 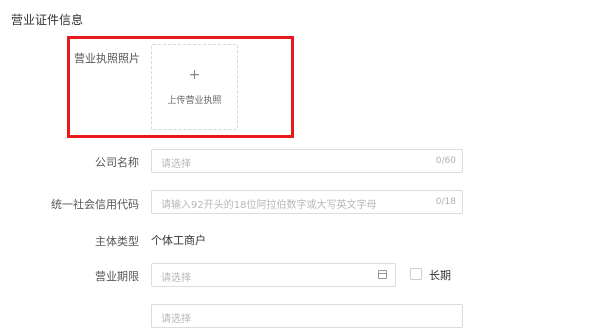 What do you see at coordinates (307, 316) in the screenshot?
I see `partial-next-input: 请选择` at bounding box center [307, 316].